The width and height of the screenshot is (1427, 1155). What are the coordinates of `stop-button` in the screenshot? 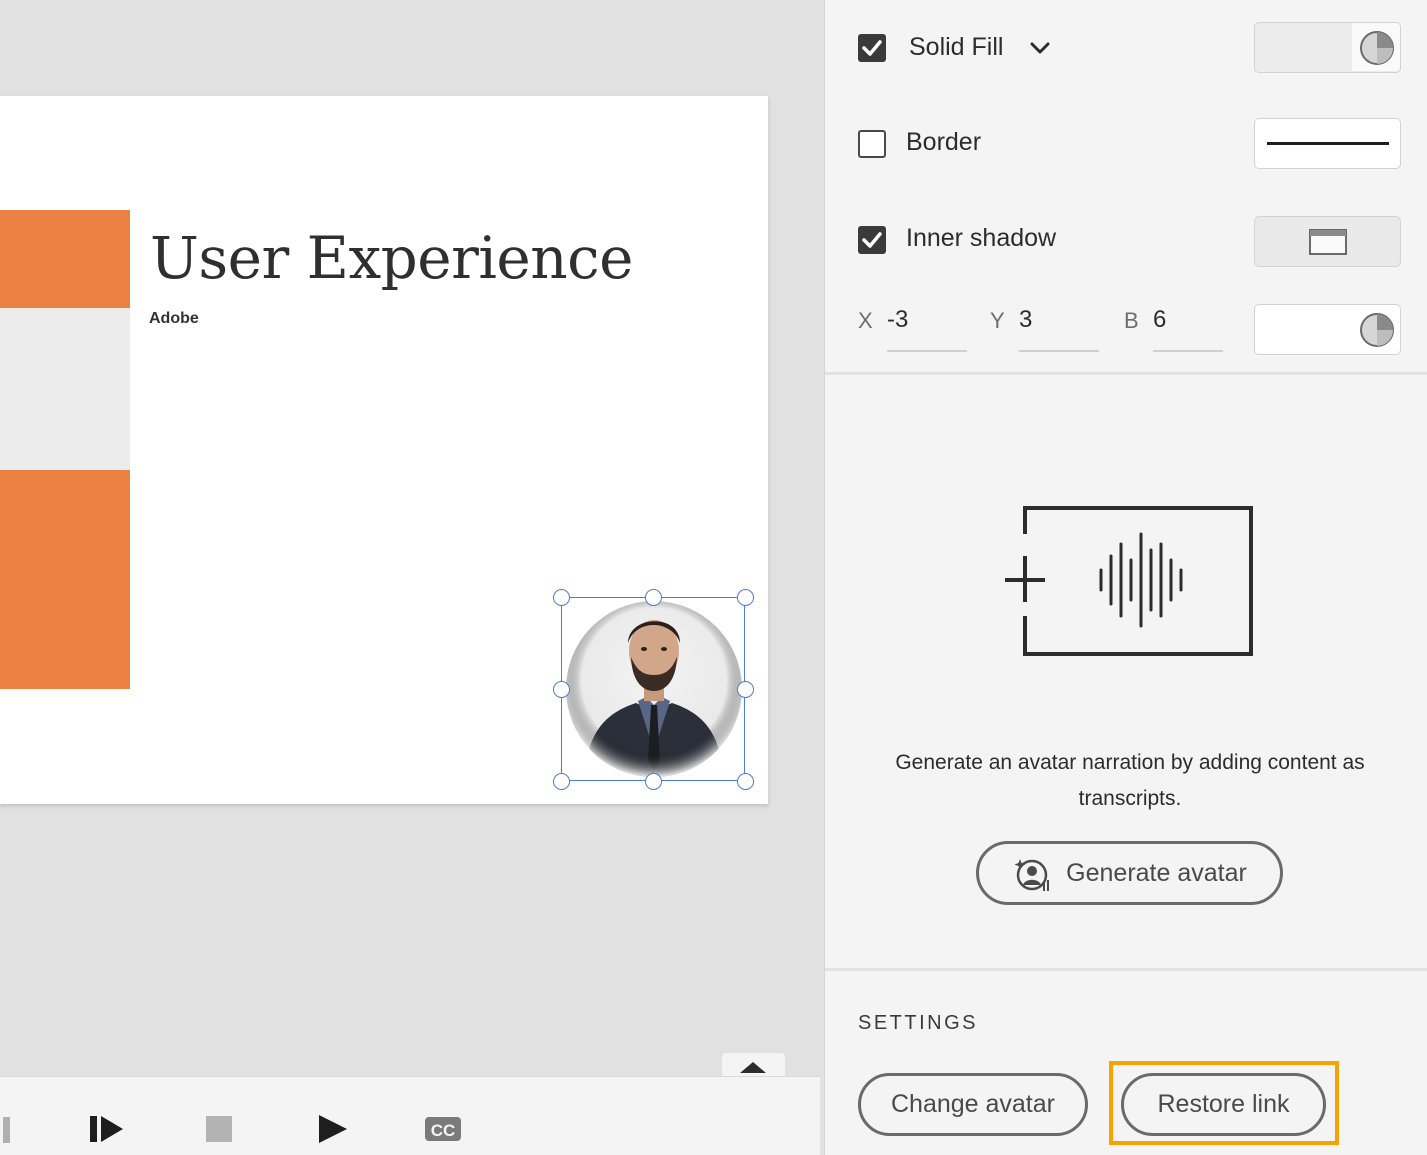 It's located at (219, 1129).